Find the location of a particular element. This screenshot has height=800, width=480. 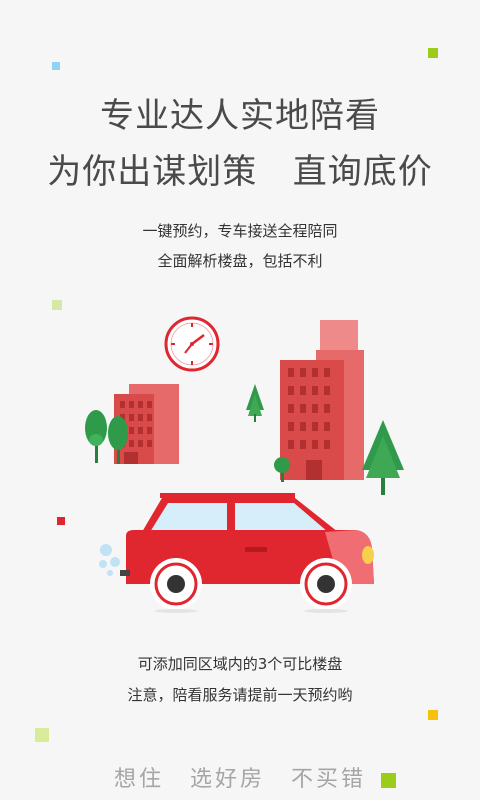

note-line-2: 注意，陪看服务请提前一天预约哟 is located at coordinates (240, 695).